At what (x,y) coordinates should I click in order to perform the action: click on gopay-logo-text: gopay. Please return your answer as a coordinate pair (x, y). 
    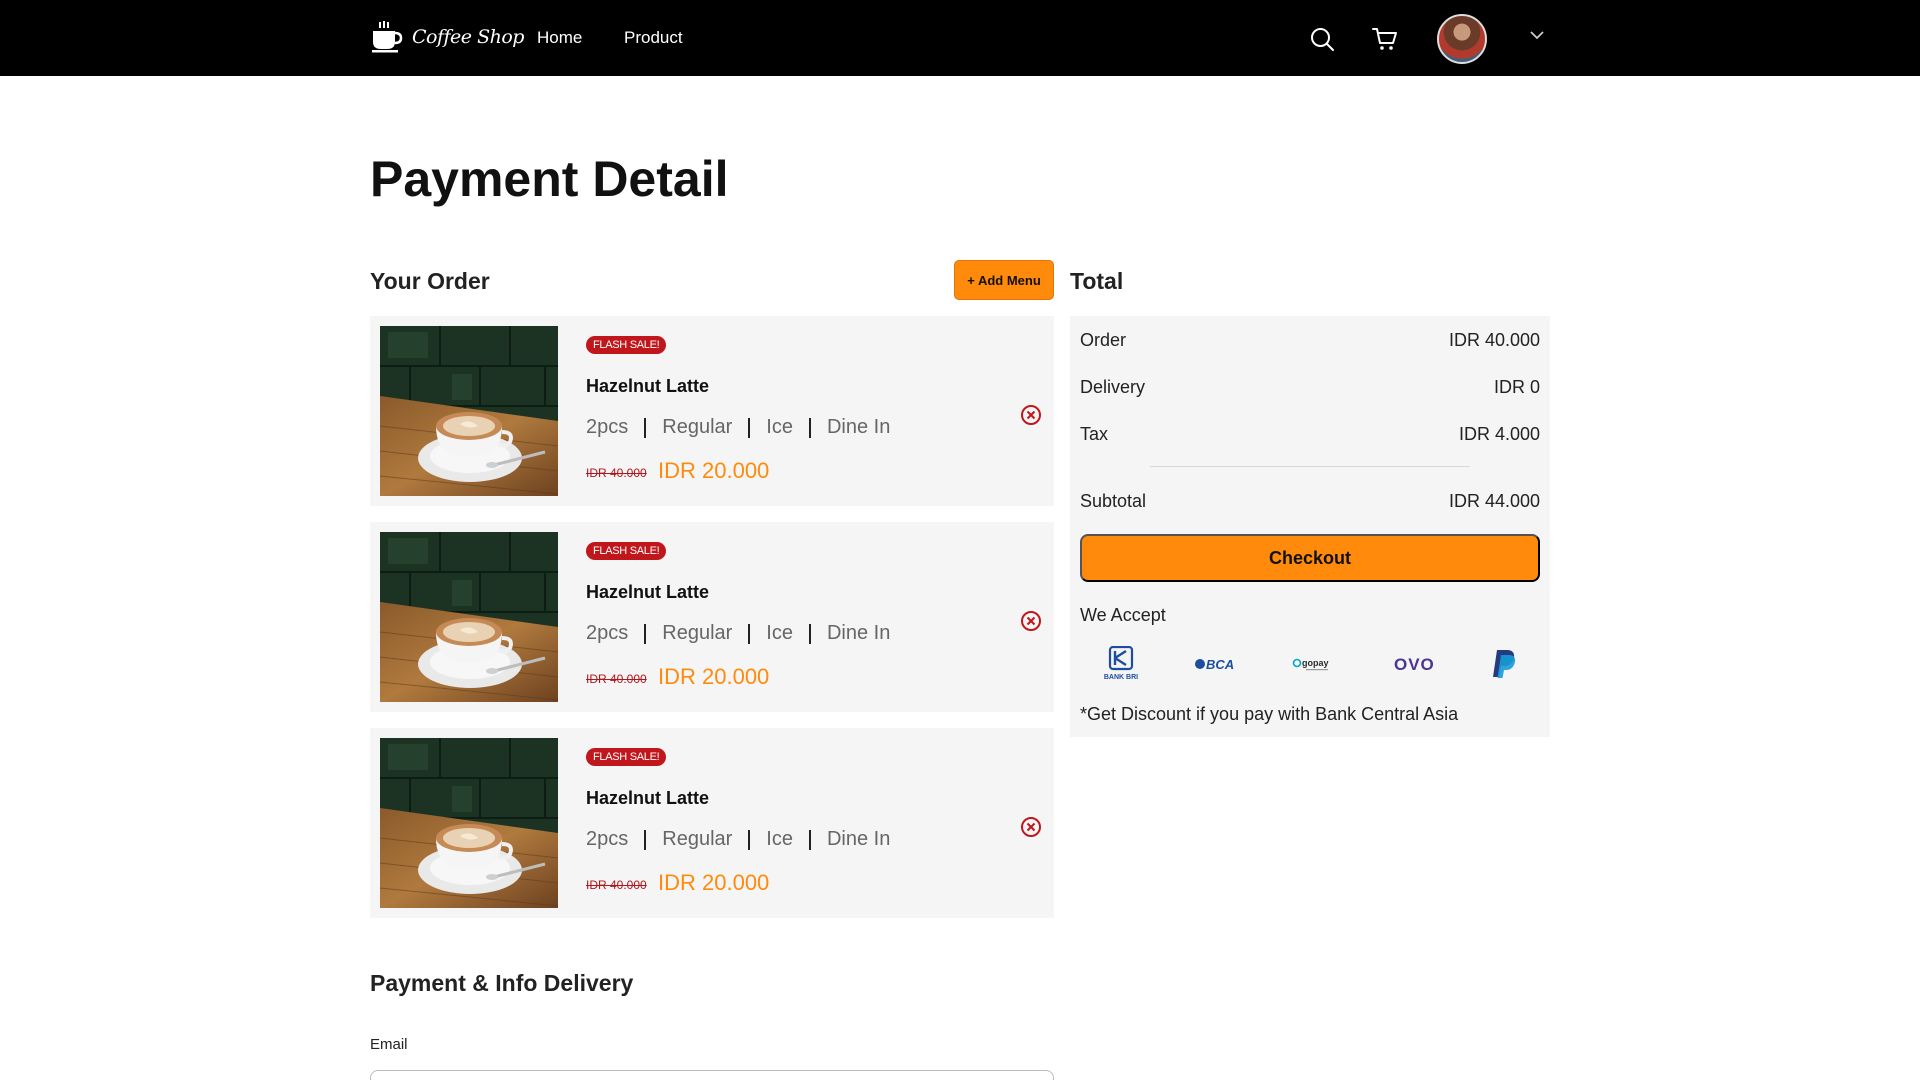
    Looking at the image, I should click on (1315, 663).